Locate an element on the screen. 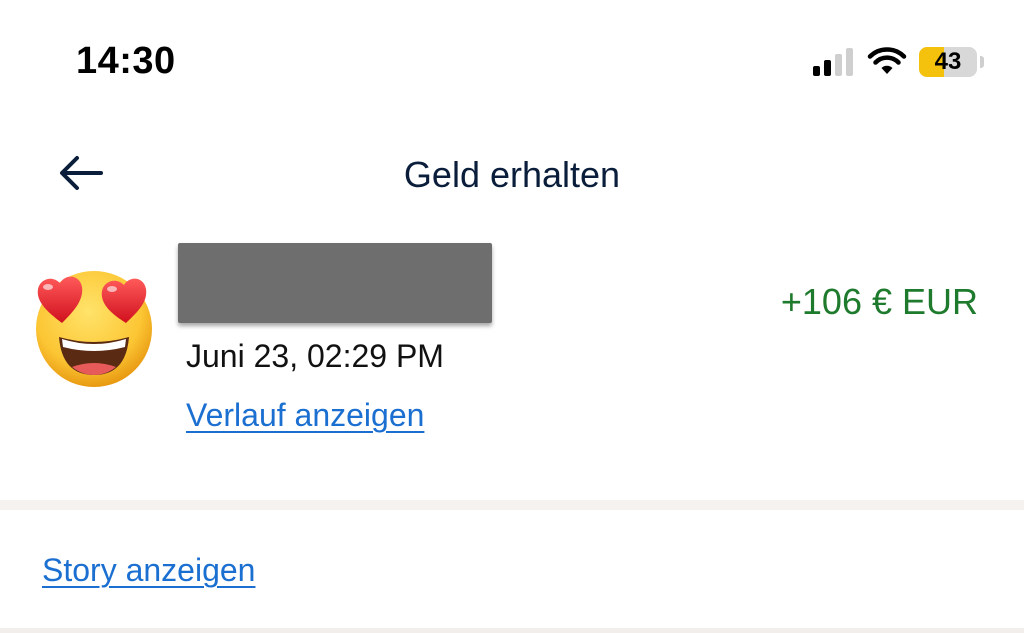 The width and height of the screenshot is (1024, 633). section-divider is located at coordinates (512, 505).